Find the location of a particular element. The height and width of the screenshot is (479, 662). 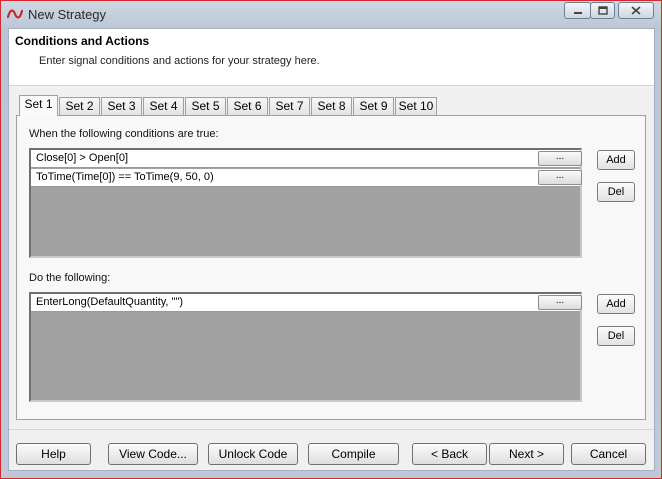

unlock-code-button: Unlock Code is located at coordinates (253, 454).